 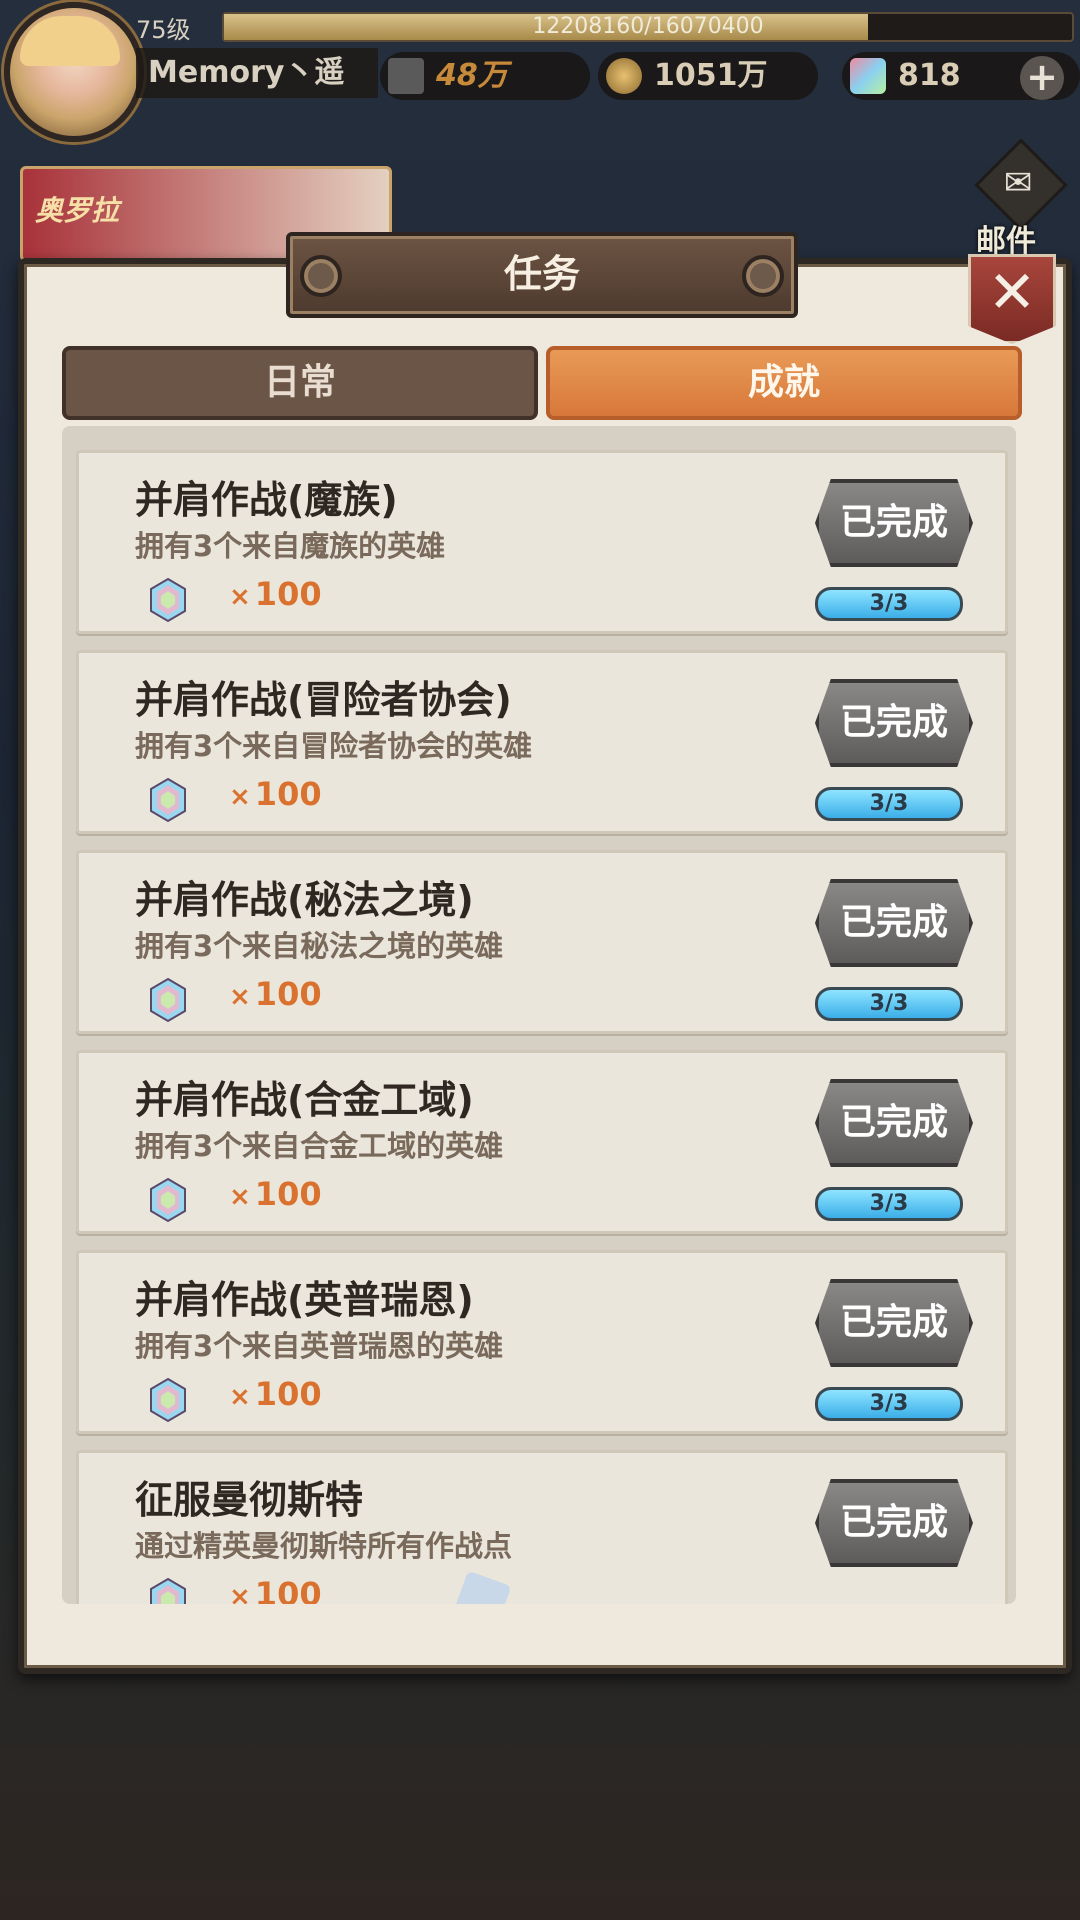 I want to click on task-card: 并肩作战(英普瑞恩) 拥有3个来自英普瑞恩的英雄 × 100 已完成 3/3, so click(x=542, y=1342).